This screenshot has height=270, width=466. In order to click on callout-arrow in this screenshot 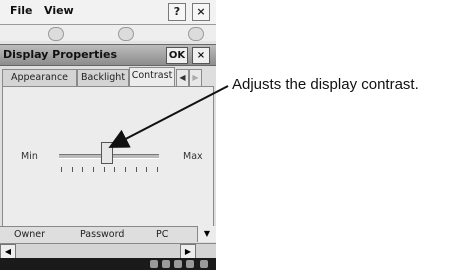, I will do `click(168, 116)`.